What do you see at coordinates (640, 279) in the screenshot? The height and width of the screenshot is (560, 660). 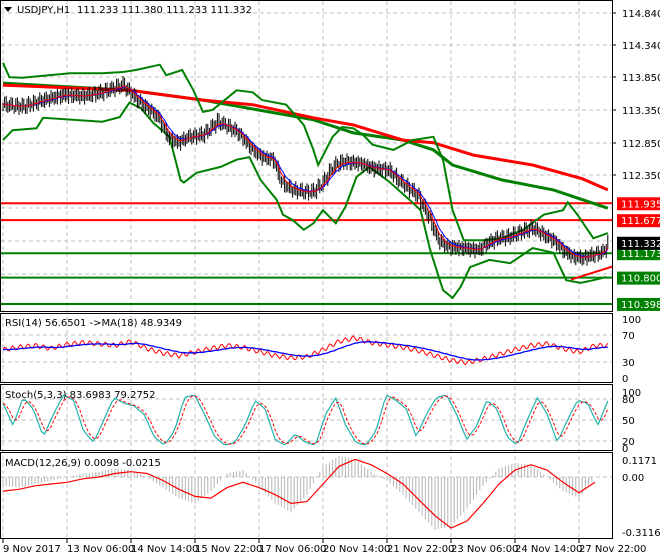 I see `level-tag-label: 110.800` at bounding box center [640, 279].